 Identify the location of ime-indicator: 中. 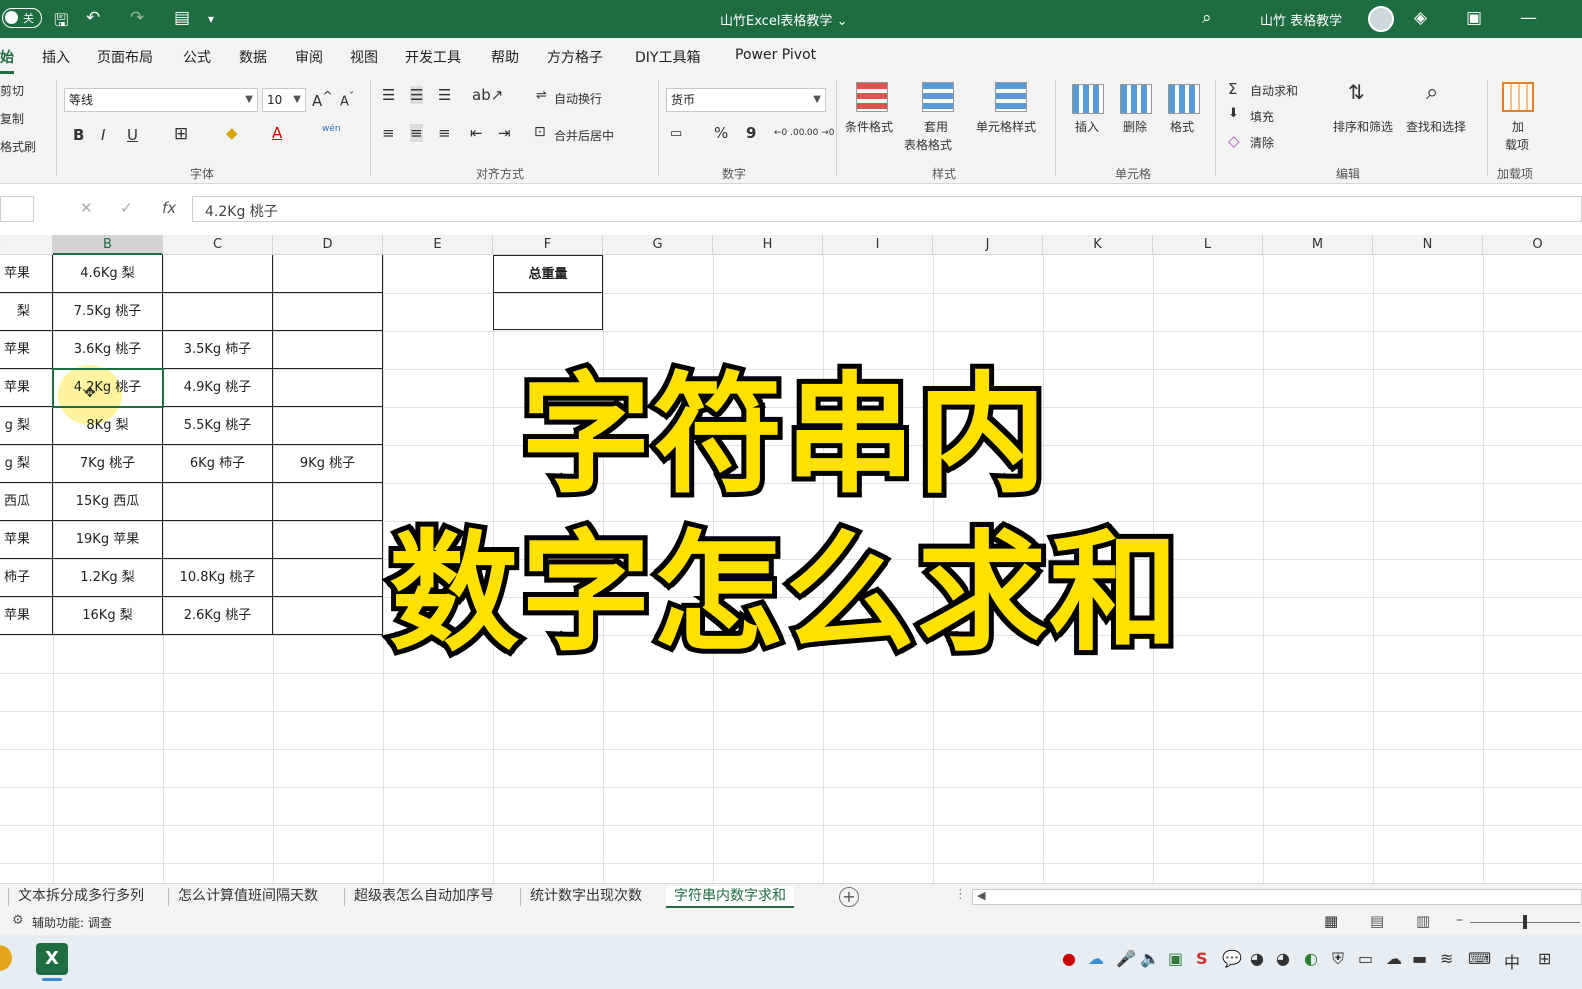
(1512, 961).